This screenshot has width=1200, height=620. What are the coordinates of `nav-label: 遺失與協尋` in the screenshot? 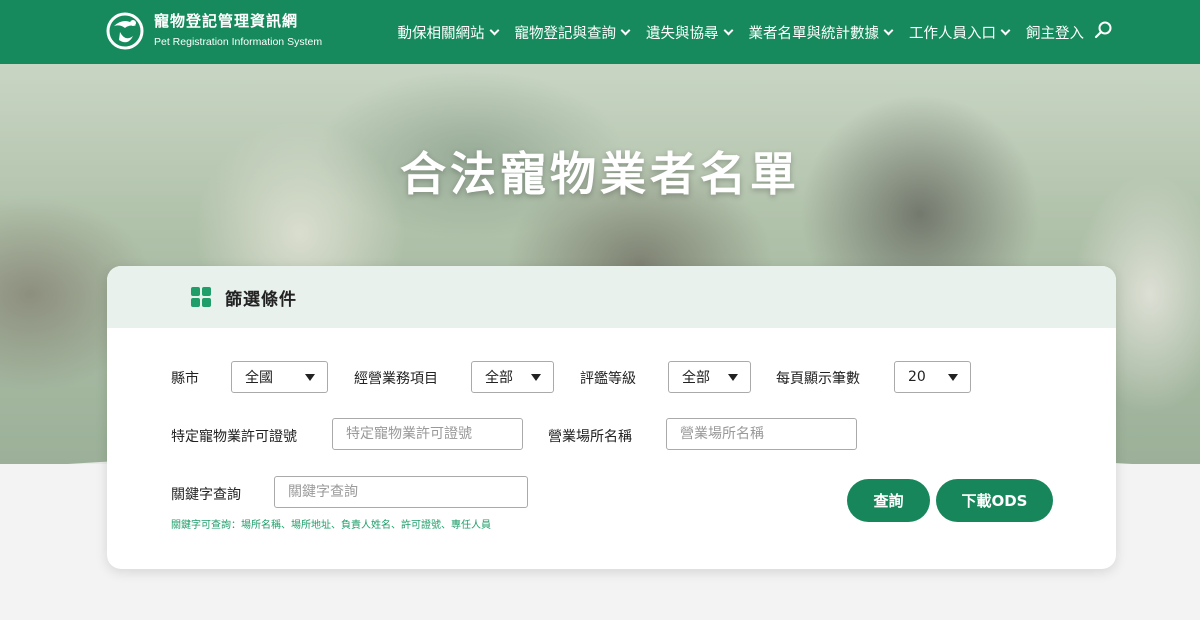 It's located at (682, 33).